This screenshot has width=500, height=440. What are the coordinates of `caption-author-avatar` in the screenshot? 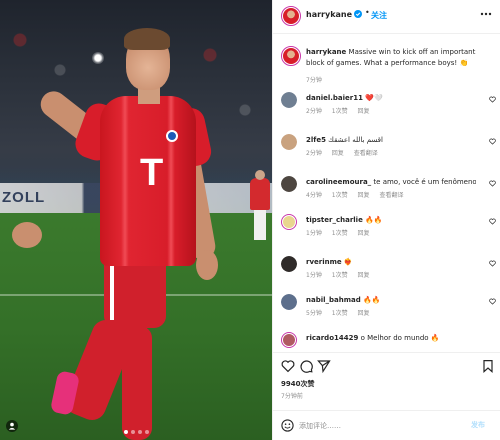 It's located at (291, 56).